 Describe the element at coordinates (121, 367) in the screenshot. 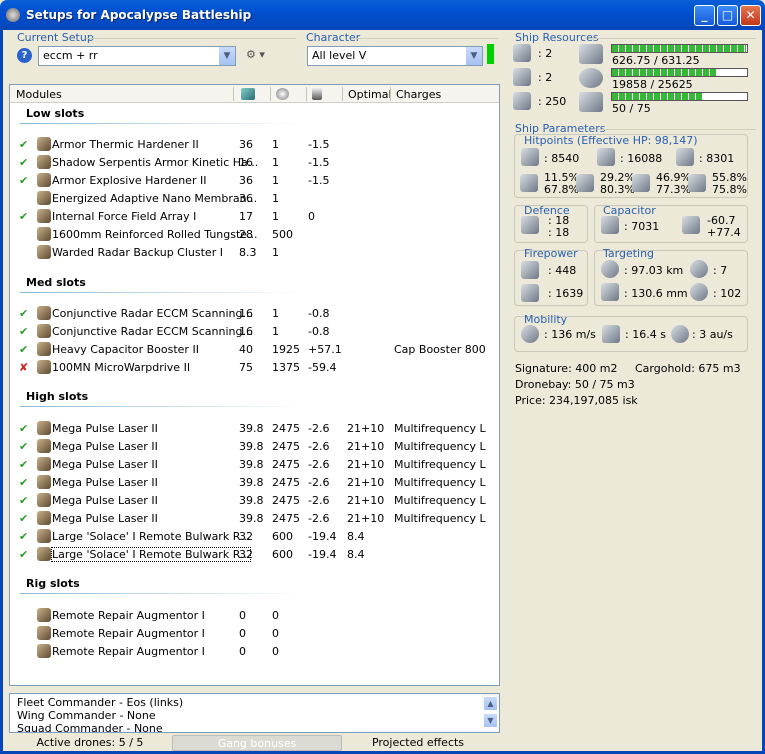

I see `module-name: 100MN MicroWarpdrive II` at that location.